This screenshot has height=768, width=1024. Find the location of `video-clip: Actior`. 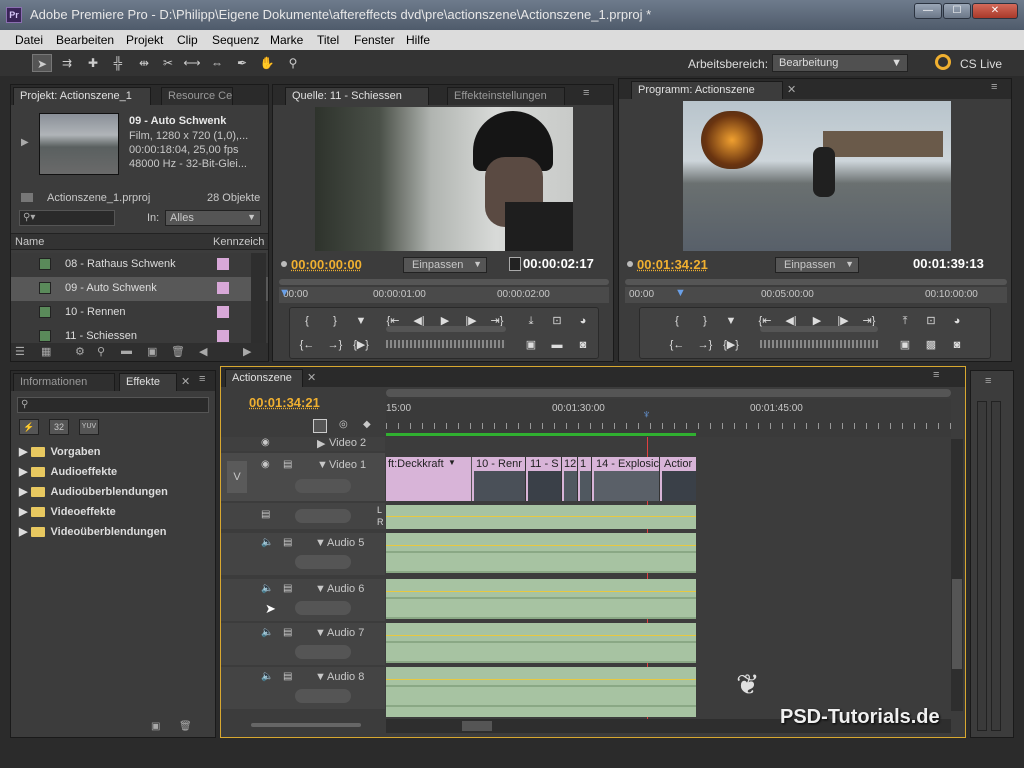

video-clip: Actior is located at coordinates (679, 479).